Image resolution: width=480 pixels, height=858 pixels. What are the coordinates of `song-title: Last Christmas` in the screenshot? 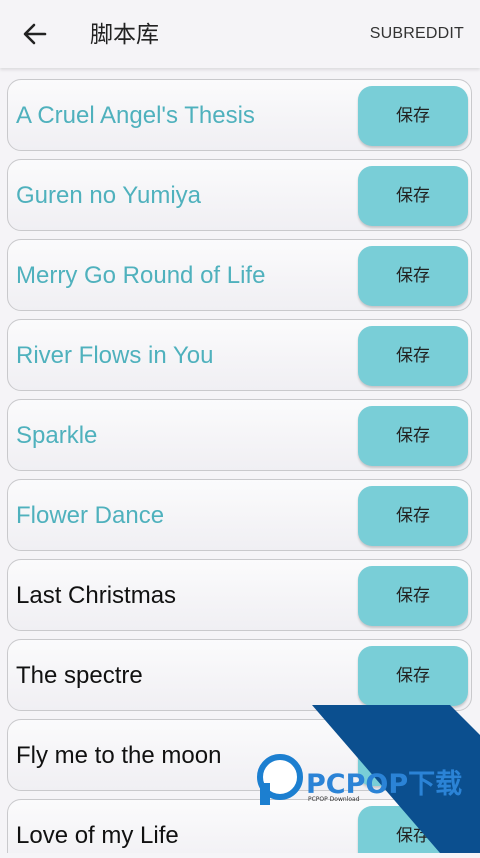 It's located at (96, 595).